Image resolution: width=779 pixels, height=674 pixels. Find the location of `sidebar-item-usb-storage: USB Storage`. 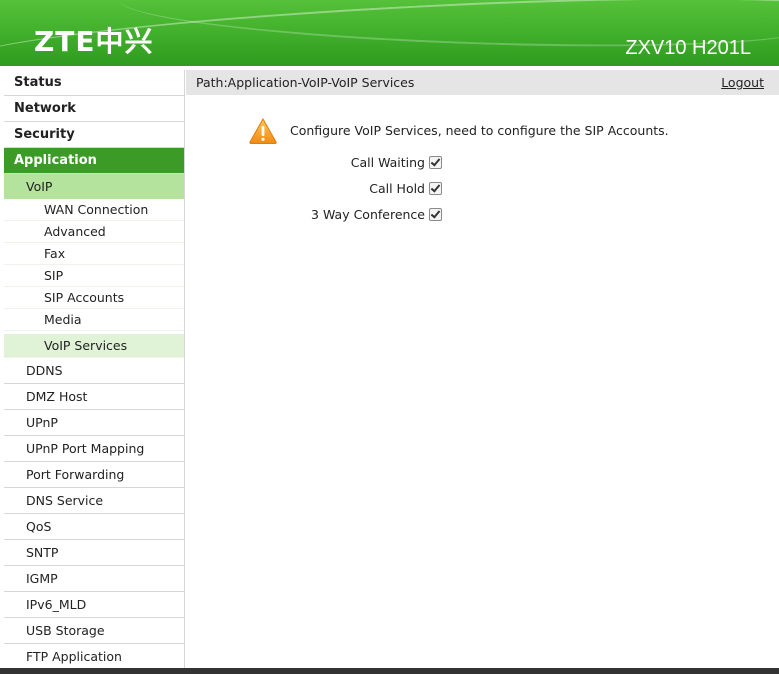

sidebar-item-usb-storage: USB Storage is located at coordinates (94, 631).